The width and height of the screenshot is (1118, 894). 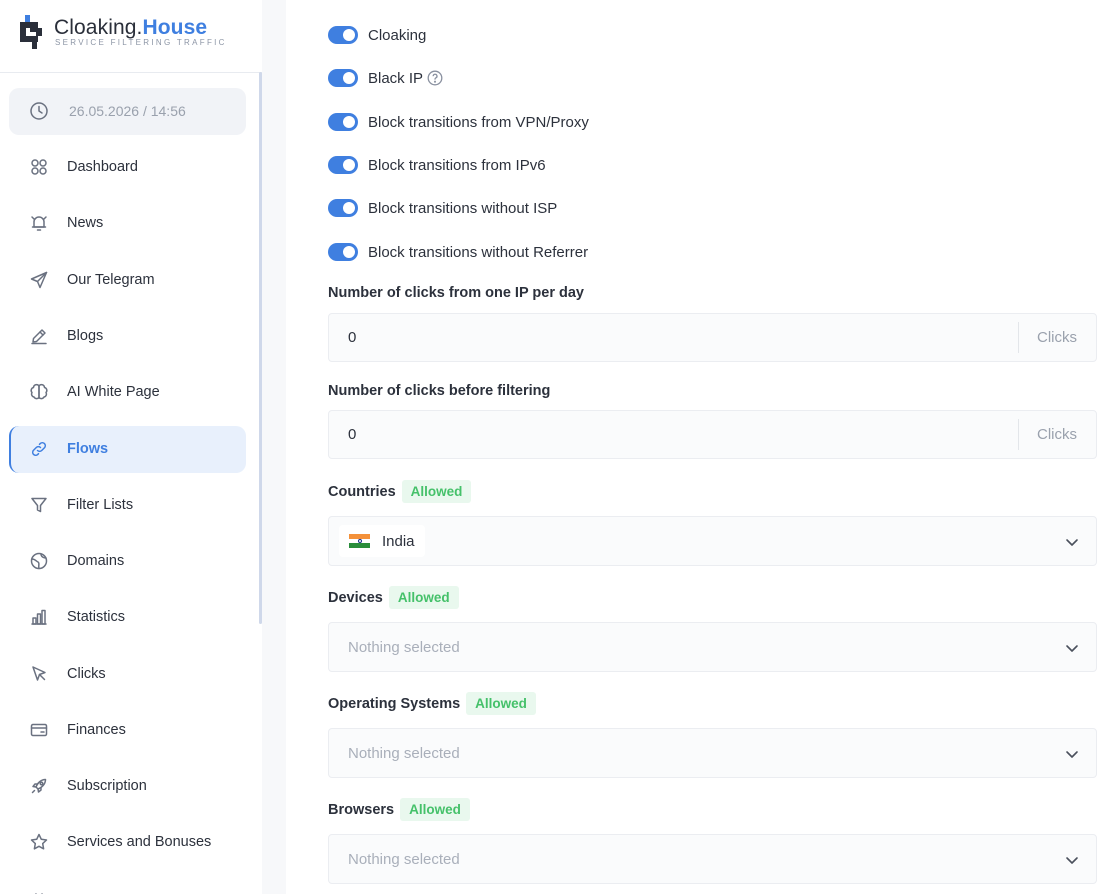 What do you see at coordinates (343, 35) in the screenshot?
I see `cloaking-toggle` at bounding box center [343, 35].